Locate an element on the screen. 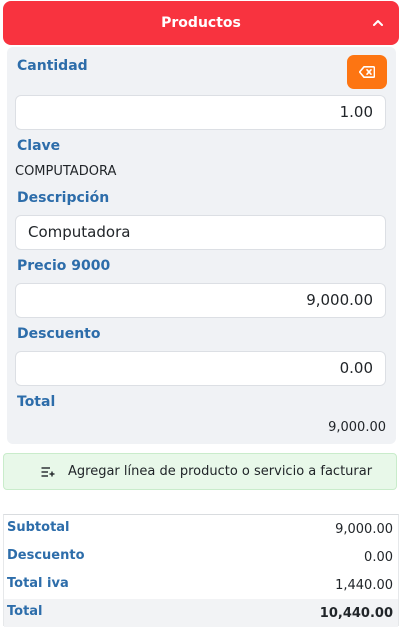 This screenshot has width=400, height=630. total-value: 9,000.00 is located at coordinates (357, 427).